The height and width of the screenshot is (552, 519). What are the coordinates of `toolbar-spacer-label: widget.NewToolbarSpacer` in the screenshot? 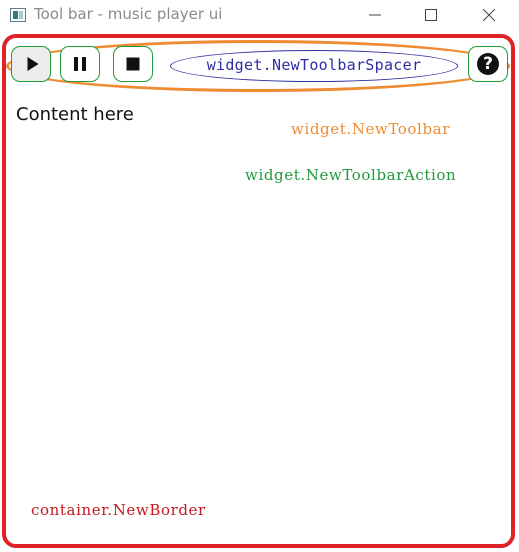 It's located at (314, 65).